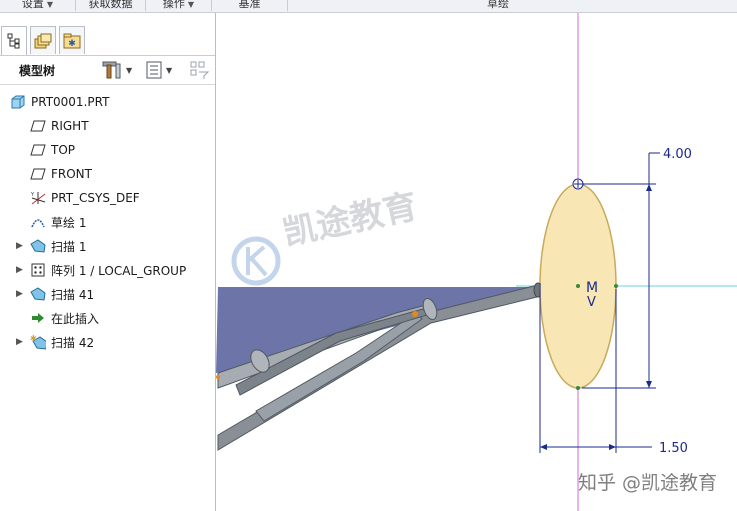  What do you see at coordinates (119, 270) in the screenshot?
I see `tree-item-label: 阵列 1 / LOCAL_GROUP` at bounding box center [119, 270].